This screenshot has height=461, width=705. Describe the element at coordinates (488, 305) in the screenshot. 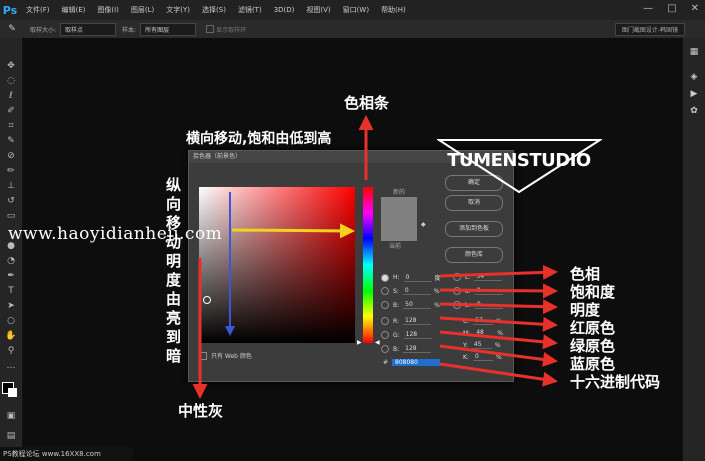

I see `lab-b-input: 0` at that location.